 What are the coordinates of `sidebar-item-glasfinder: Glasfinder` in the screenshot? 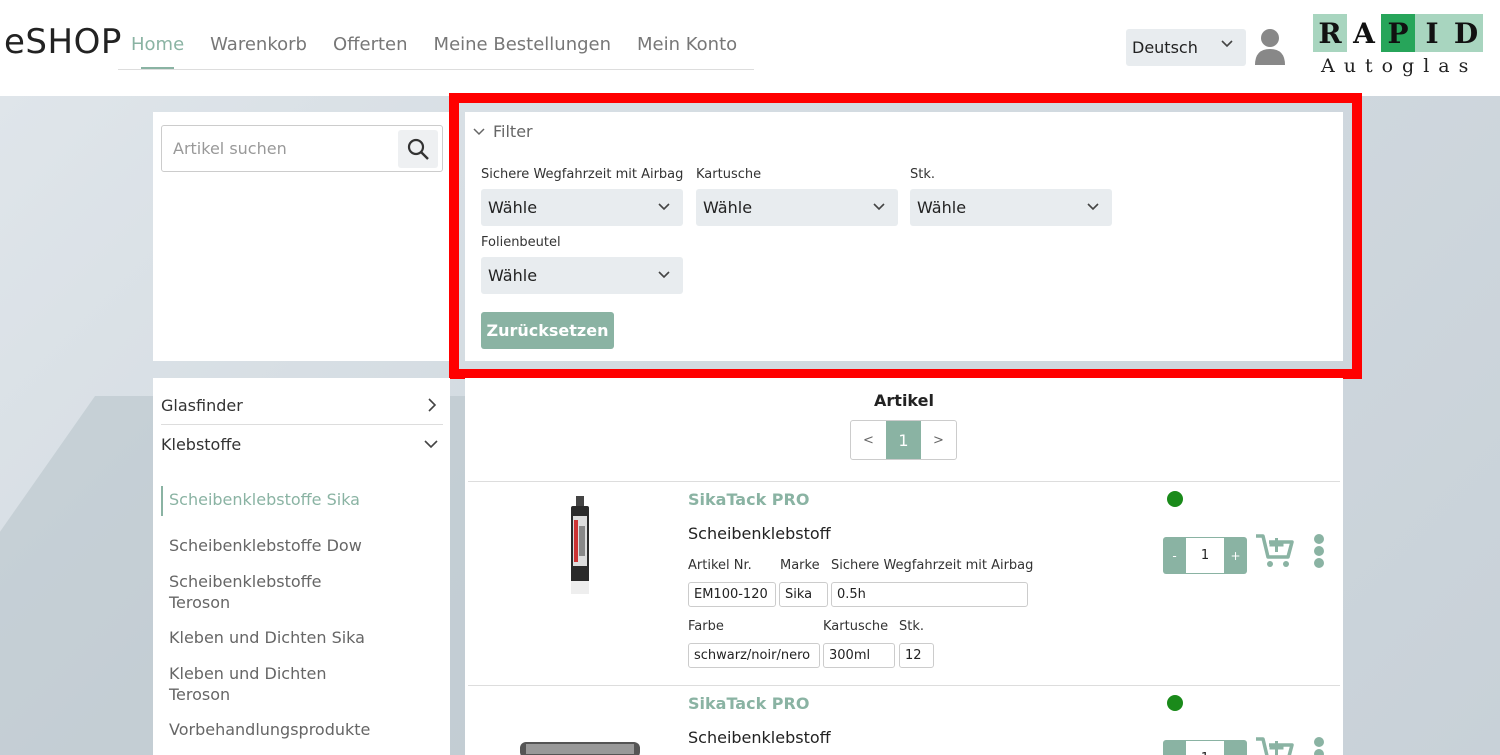 It's located at (302, 405).